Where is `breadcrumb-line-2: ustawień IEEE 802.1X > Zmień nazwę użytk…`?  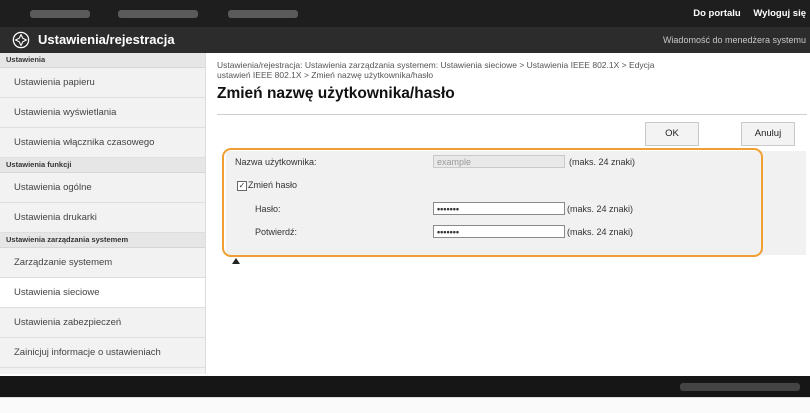 breadcrumb-line-2: ustawień IEEE 802.1X > Zmień nazwę użytk… is located at coordinates (325, 75).